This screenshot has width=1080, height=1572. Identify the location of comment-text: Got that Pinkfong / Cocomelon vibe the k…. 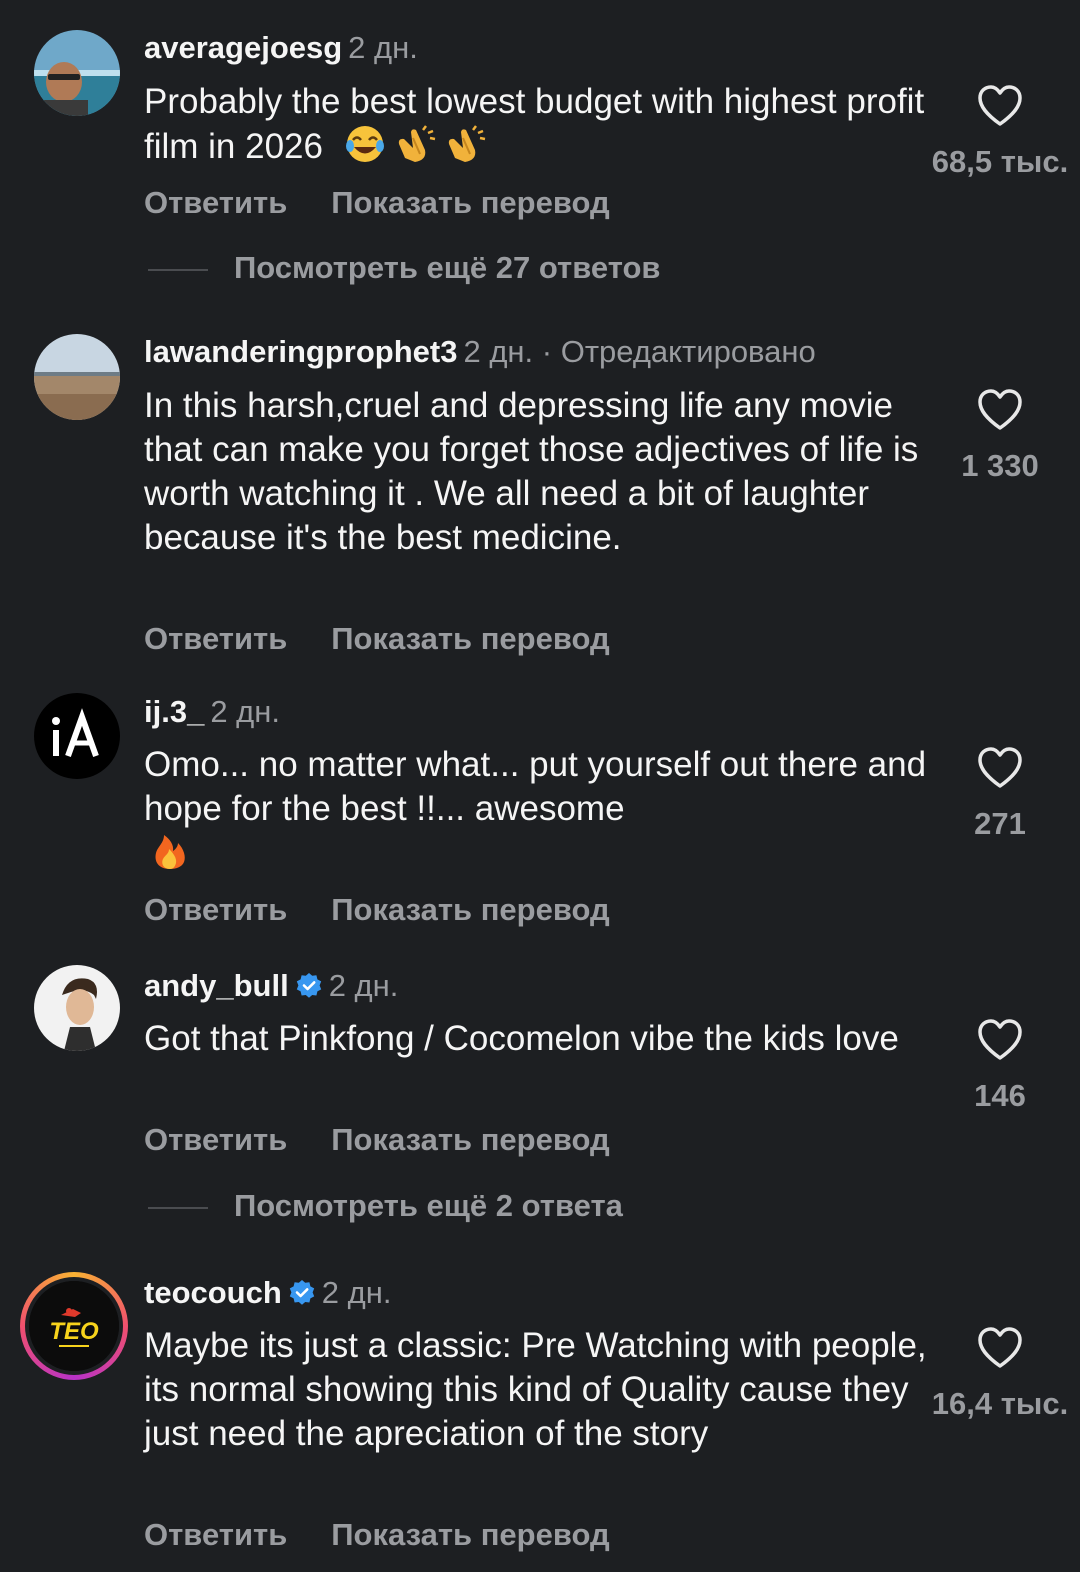
(539, 1039).